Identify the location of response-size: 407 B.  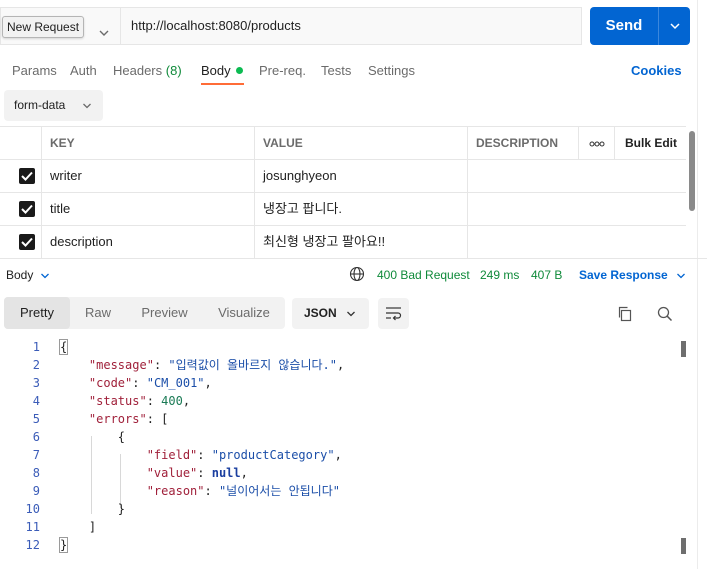
(546, 275).